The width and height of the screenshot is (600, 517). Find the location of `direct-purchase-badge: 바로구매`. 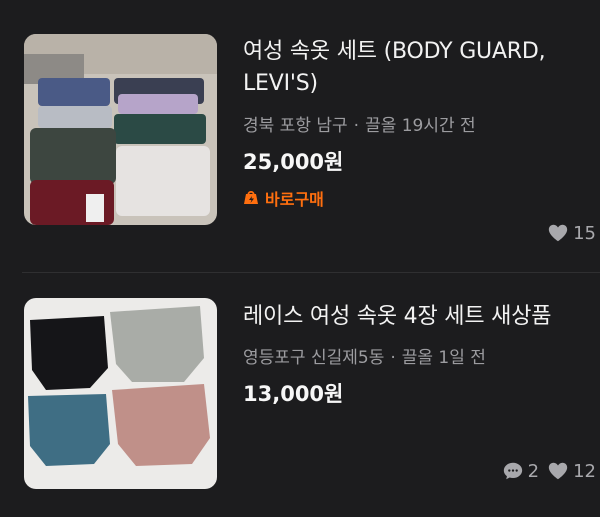

direct-purchase-badge: 바로구매 is located at coordinates (283, 198).